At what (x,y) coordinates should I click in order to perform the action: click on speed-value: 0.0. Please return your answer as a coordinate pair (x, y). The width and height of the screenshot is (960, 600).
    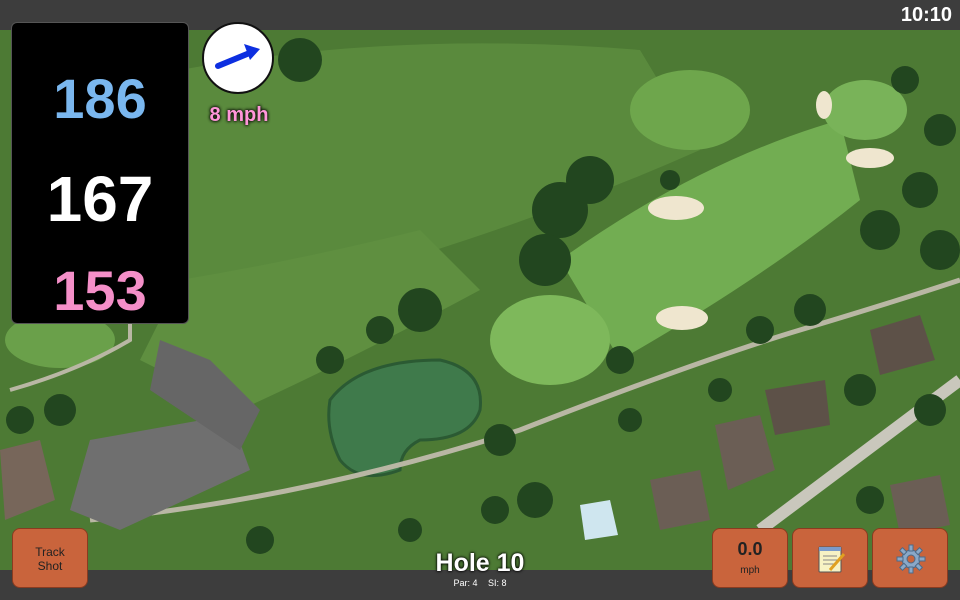
    Looking at the image, I should click on (750, 549).